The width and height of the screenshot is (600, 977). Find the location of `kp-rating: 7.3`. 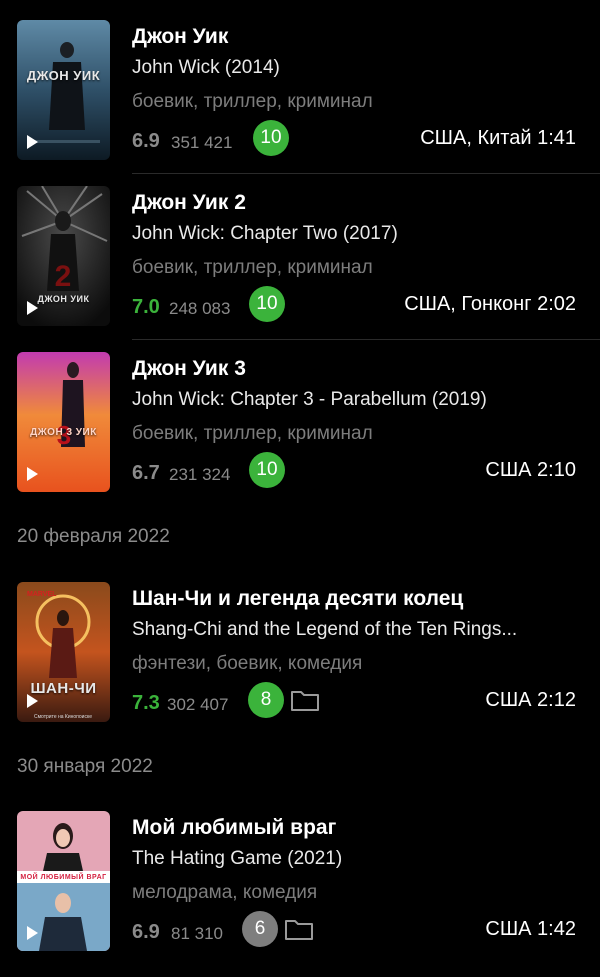

kp-rating: 7.3 is located at coordinates (146, 703).